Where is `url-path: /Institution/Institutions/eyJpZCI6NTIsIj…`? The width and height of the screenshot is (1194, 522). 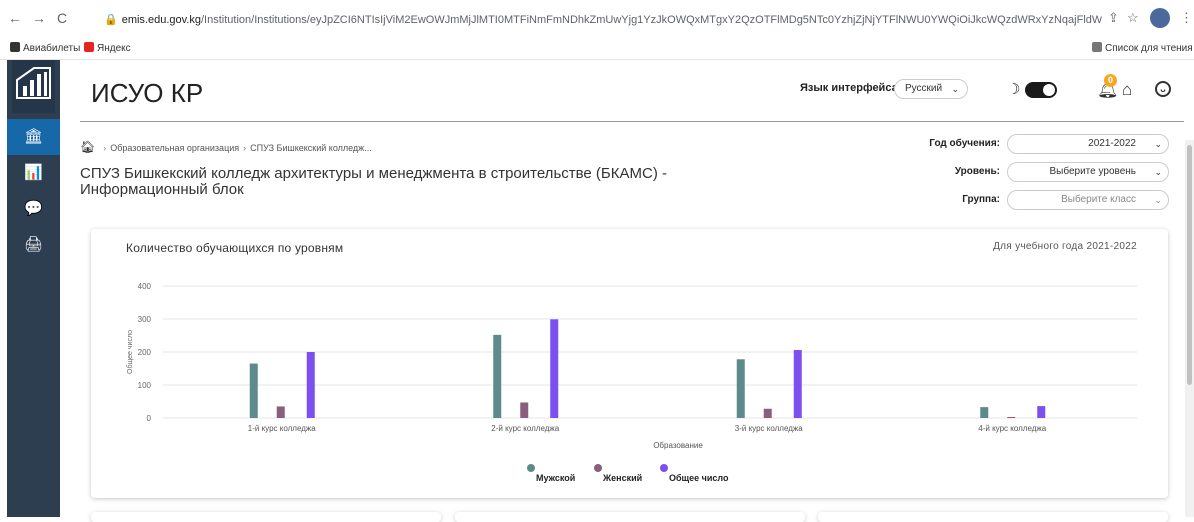
url-path: /Institution/Institutions/eyJpZCI6NTIsIj… is located at coordinates (651, 20).